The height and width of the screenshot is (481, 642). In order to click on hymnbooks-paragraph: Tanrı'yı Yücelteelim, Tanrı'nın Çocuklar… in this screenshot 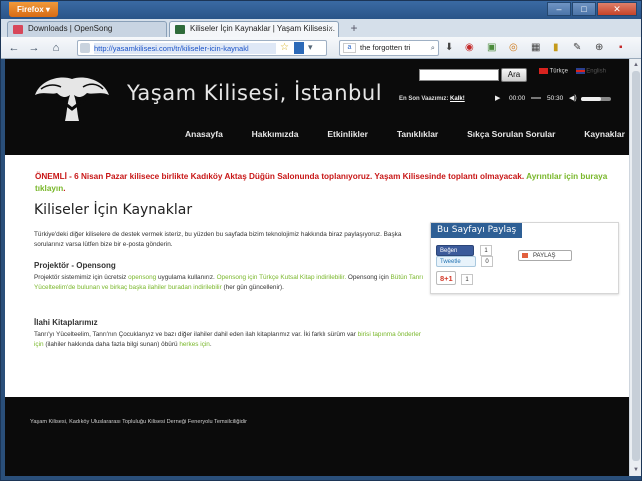, I will do `click(229, 340)`.